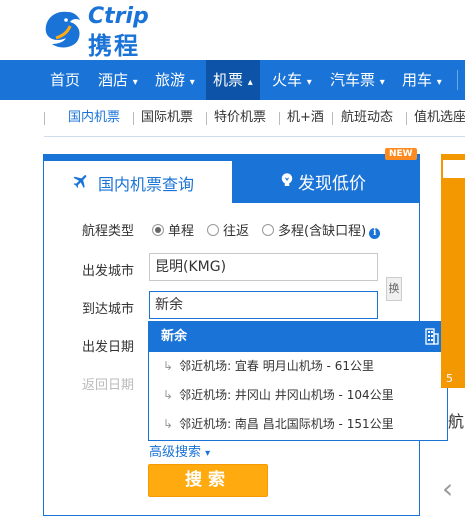 This screenshot has height=520, width=465. Describe the element at coordinates (181, 231) in the screenshot. I see `radio-label: 单程` at that location.